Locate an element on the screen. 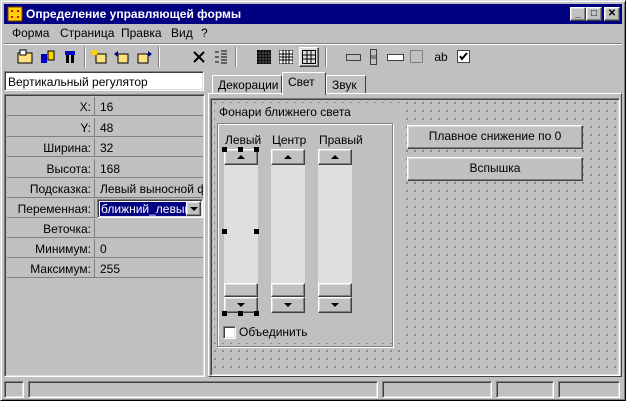 The image size is (626, 401). property-row: Ширина: 32 is located at coordinates (105, 147).